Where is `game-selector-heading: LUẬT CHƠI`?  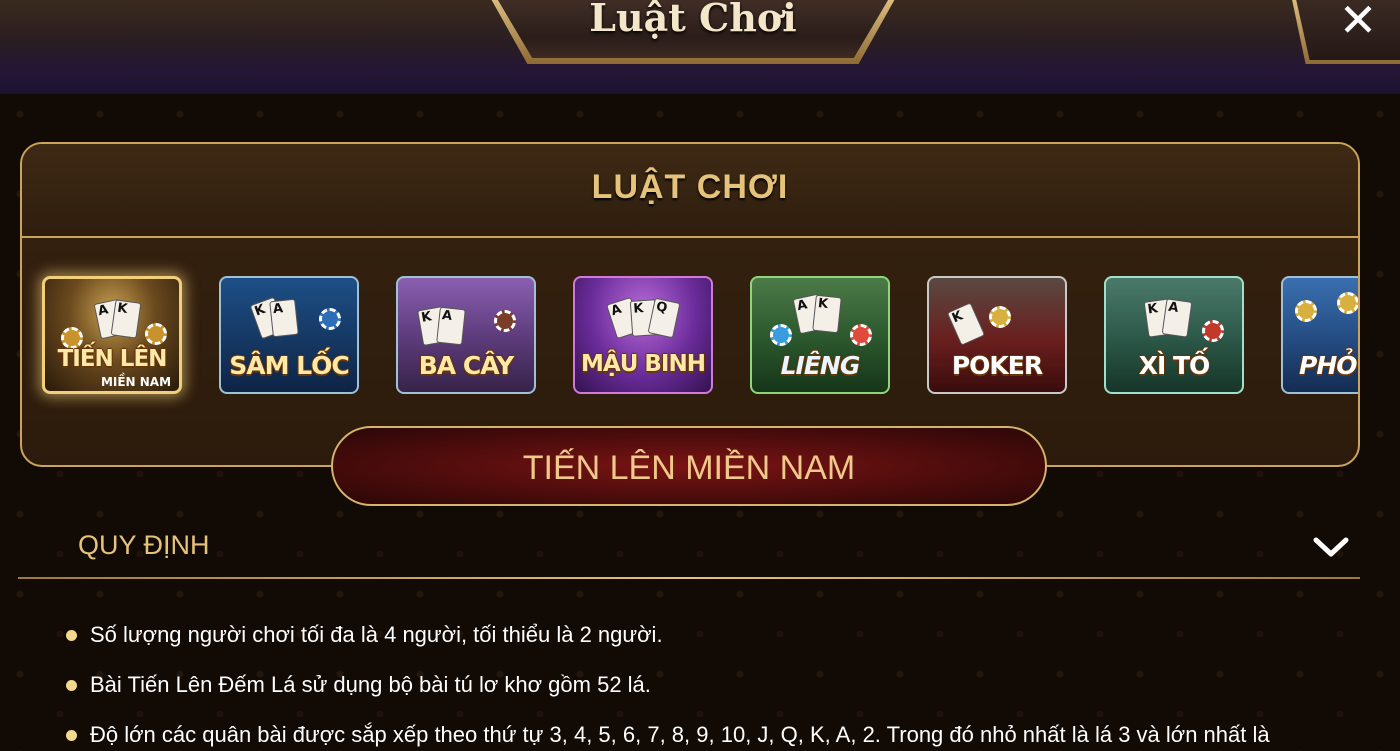 game-selector-heading: LUẬT CHƠI is located at coordinates (690, 187).